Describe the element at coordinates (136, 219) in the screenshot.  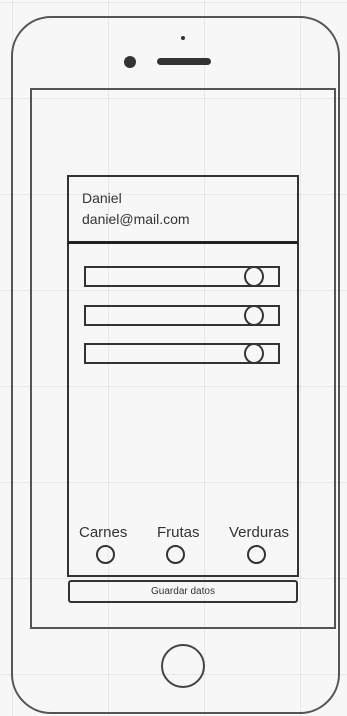
I see `profile-email: daniel@mail.com` at that location.